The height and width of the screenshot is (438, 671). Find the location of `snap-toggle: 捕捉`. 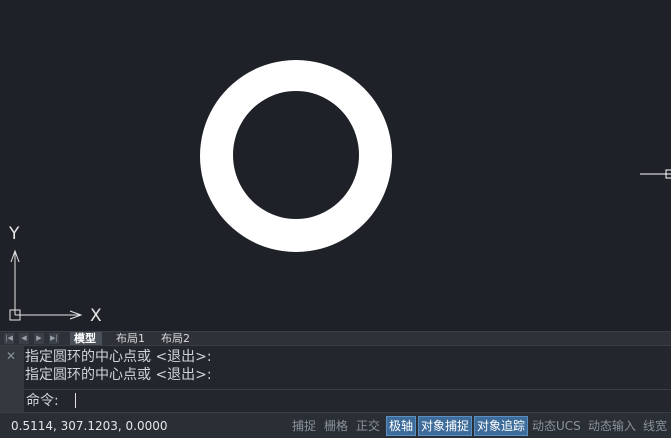

snap-toggle: 捕捉 is located at coordinates (304, 426).